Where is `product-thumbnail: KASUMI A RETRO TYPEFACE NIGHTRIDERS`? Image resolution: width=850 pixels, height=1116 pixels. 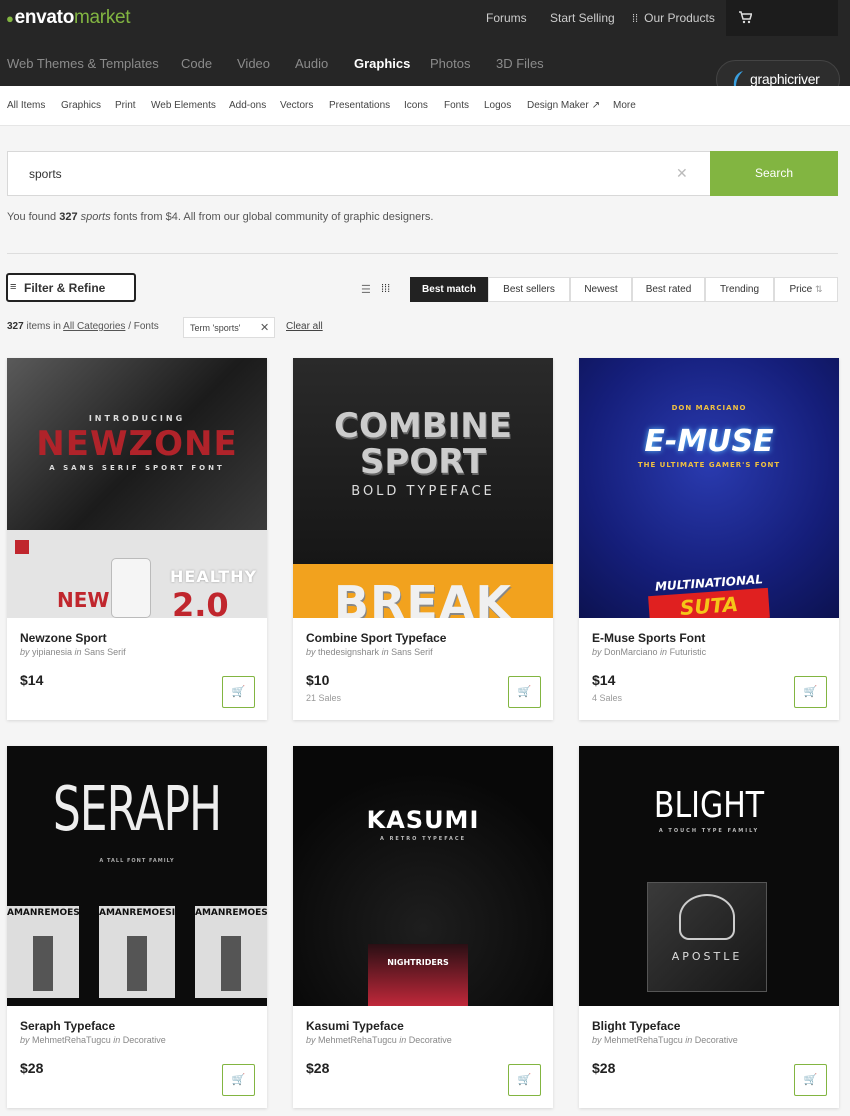
product-thumbnail: KASUMI A RETRO TYPEFACE NIGHTRIDERS is located at coordinates (423, 876).